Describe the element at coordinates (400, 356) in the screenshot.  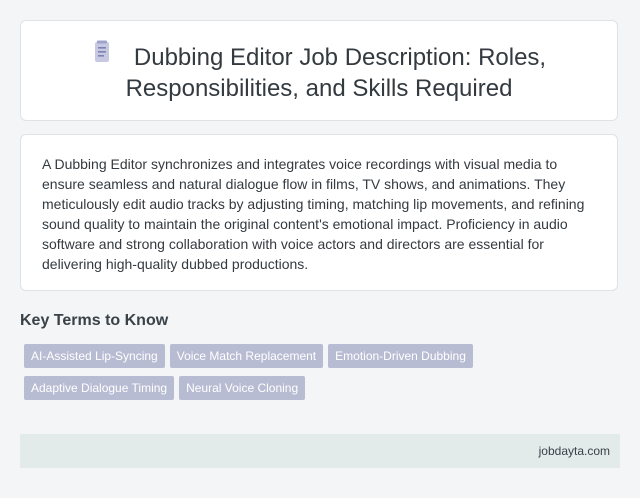
I see `tag-emotion-driven-dubbing: Emotion-Driven Dubbing` at that location.